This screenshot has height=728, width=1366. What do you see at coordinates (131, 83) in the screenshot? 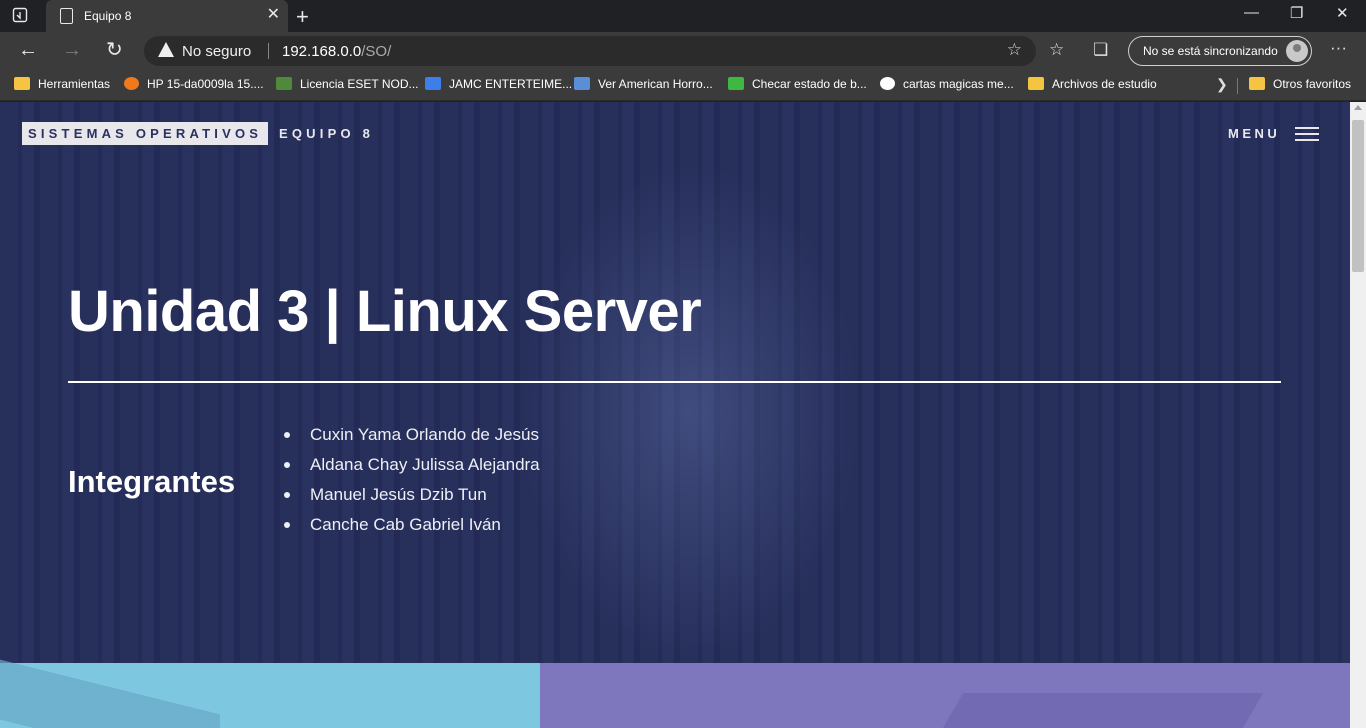
I see `hp-icon` at bounding box center [131, 83].